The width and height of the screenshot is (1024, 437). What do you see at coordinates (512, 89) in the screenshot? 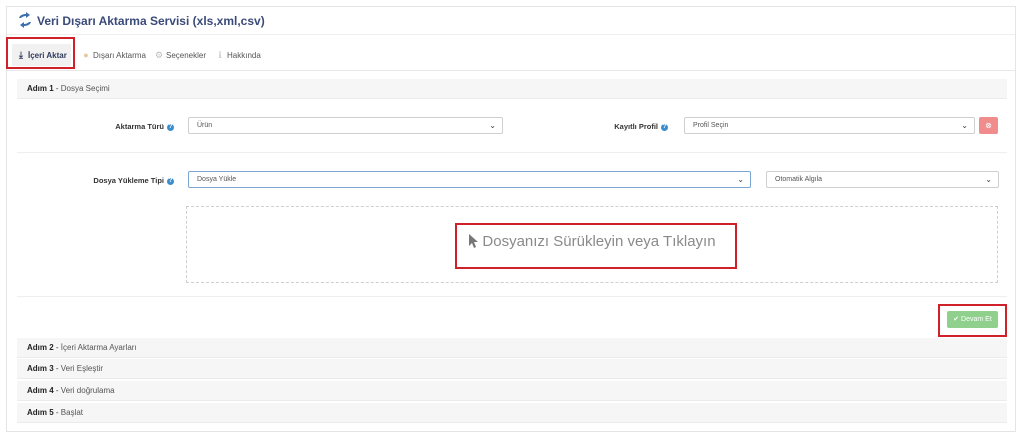
I see `step-header-1: Adım 1 - Dosya Seçimi` at bounding box center [512, 89].